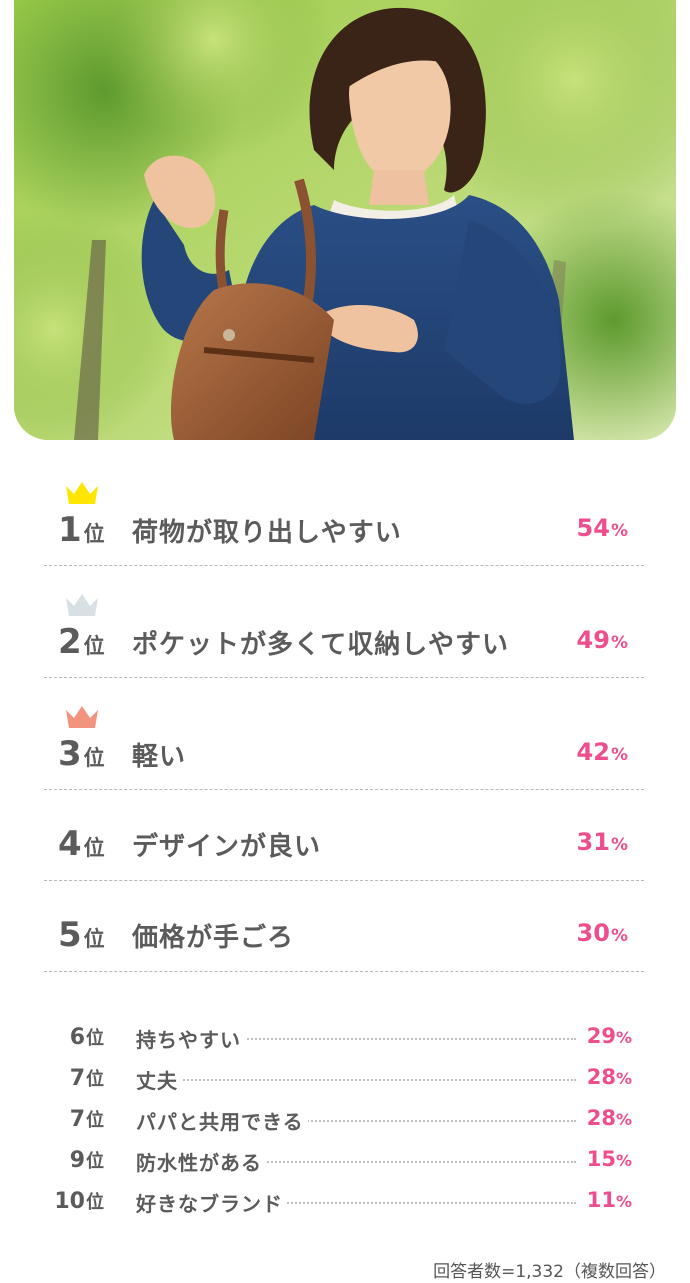  I want to click on ranking-row-9: 9位 防水性がある 15%, so click(338, 1163).